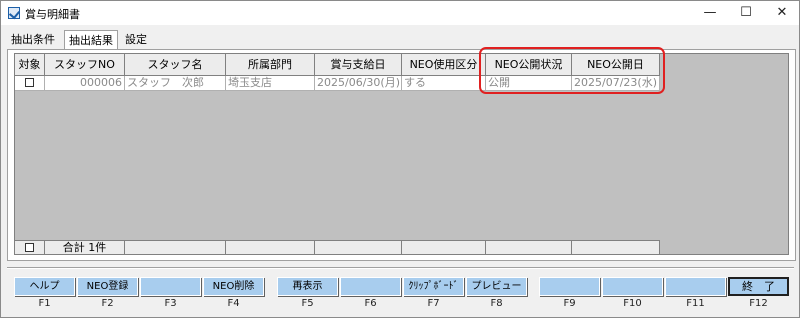 This screenshot has width=800, height=318. I want to click on divider, so click(400, 268).